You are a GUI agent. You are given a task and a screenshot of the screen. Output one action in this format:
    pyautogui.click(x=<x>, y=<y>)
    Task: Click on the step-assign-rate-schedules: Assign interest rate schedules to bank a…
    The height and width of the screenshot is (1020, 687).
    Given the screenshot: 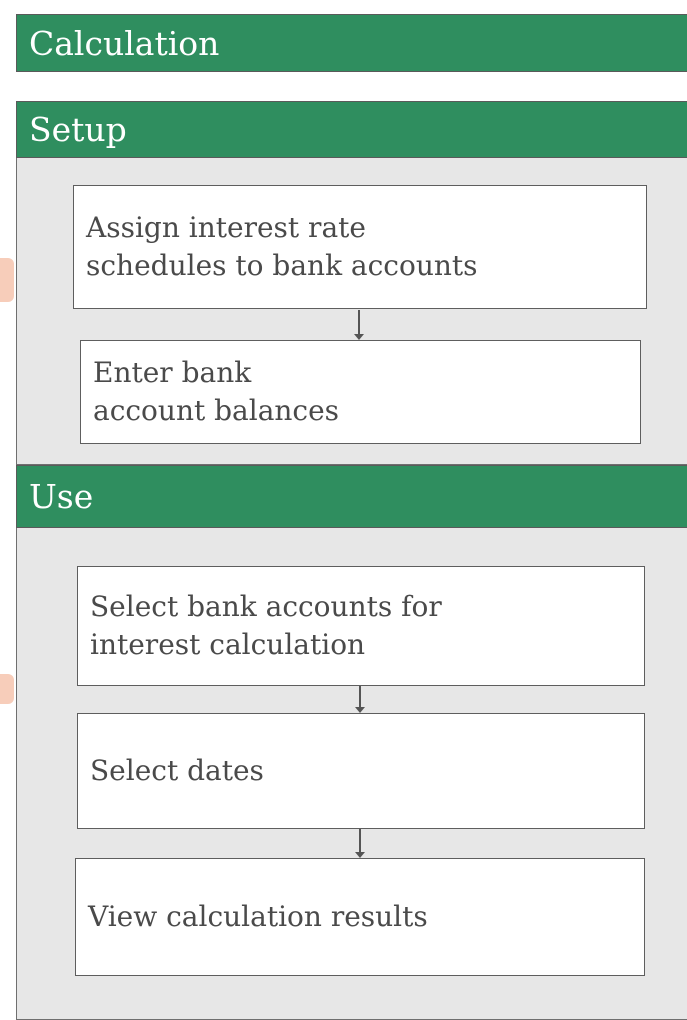 What is the action you would take?
    pyautogui.click(x=360, y=247)
    